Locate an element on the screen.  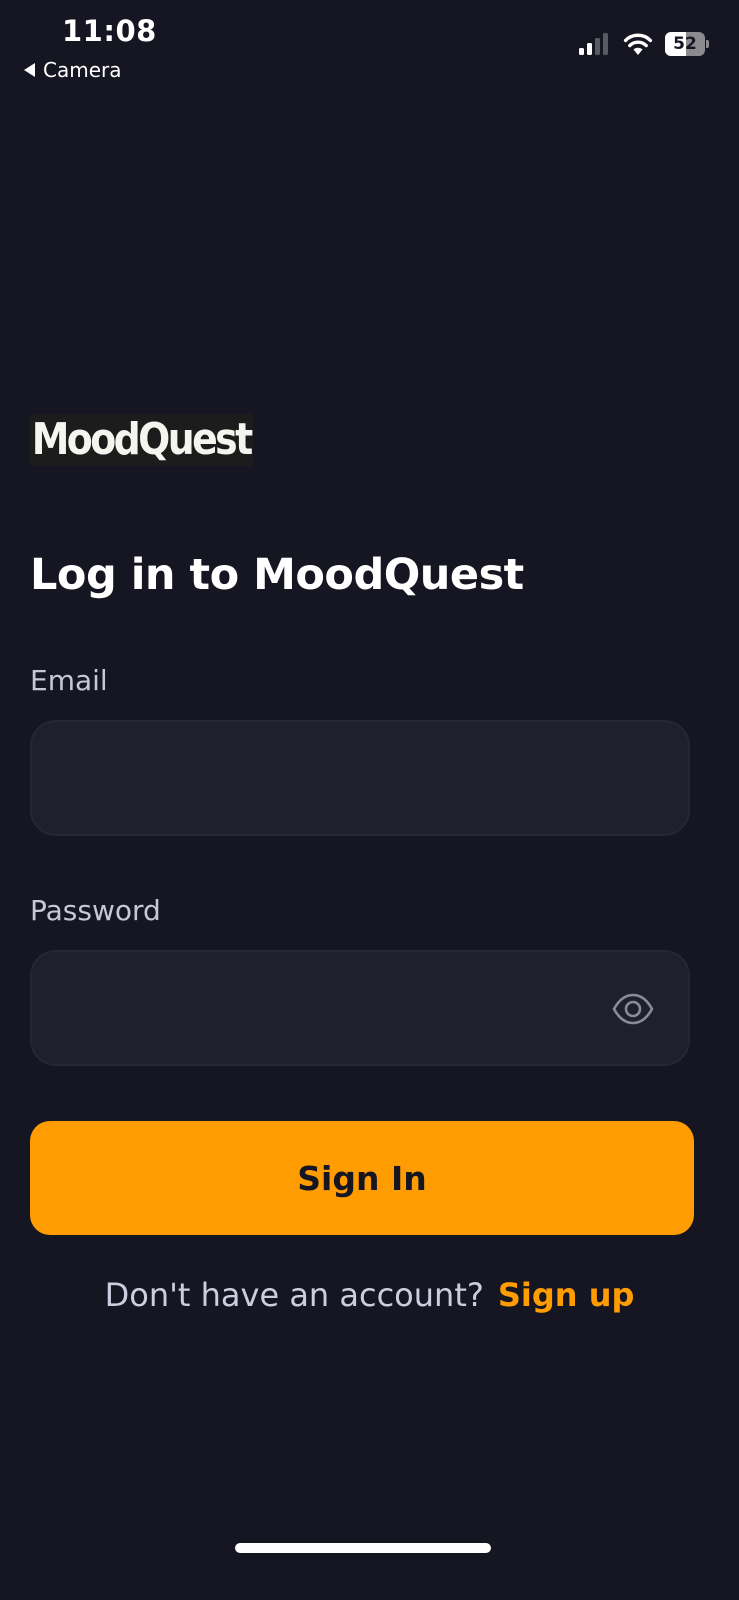
cellular-signal-icon is located at coordinates (593, 44).